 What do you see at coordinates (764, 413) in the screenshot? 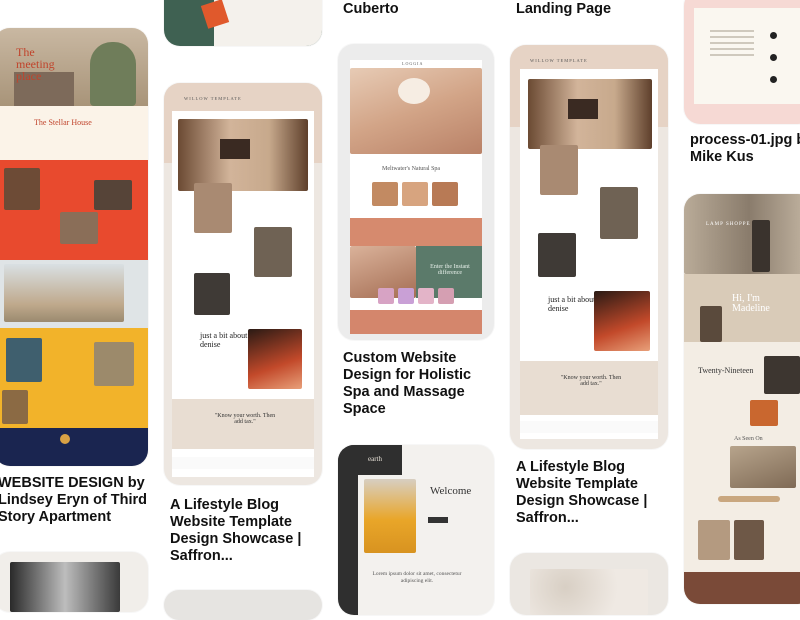
I see `photo-orange` at bounding box center [764, 413].